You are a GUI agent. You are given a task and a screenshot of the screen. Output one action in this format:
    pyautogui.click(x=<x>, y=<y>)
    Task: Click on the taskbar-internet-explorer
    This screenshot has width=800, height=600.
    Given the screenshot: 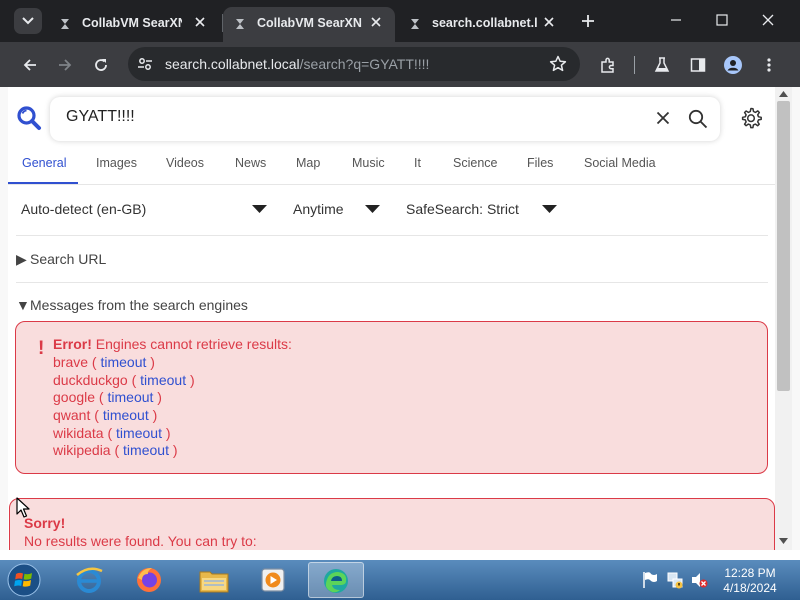 What is the action you would take?
    pyautogui.click(x=90, y=580)
    